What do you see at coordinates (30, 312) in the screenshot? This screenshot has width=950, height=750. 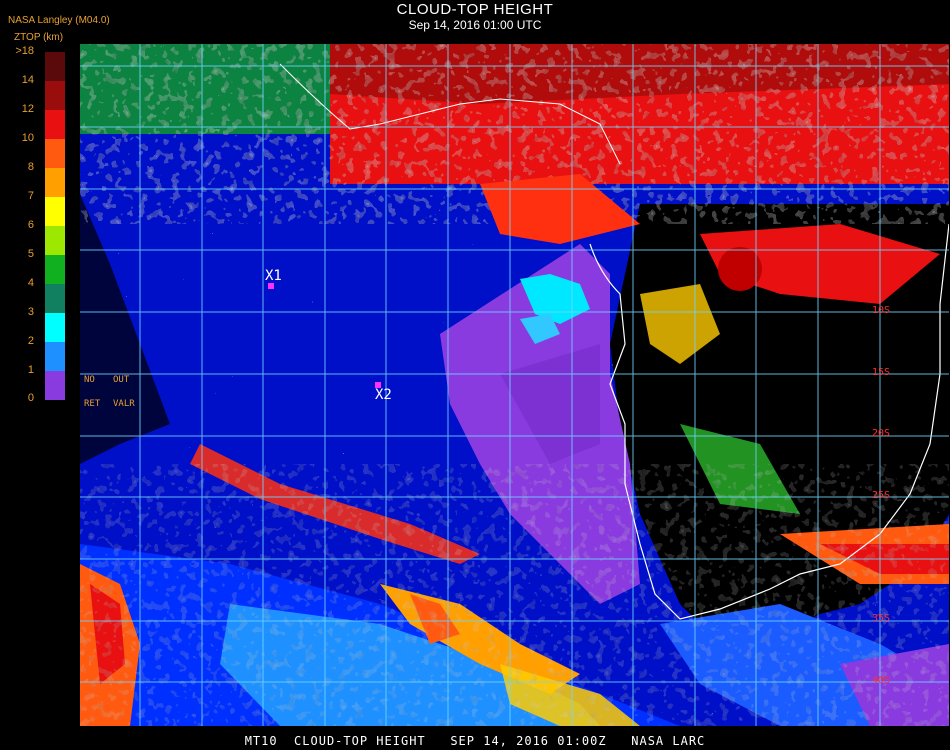 I see `scale-tick: 3` at bounding box center [30, 312].